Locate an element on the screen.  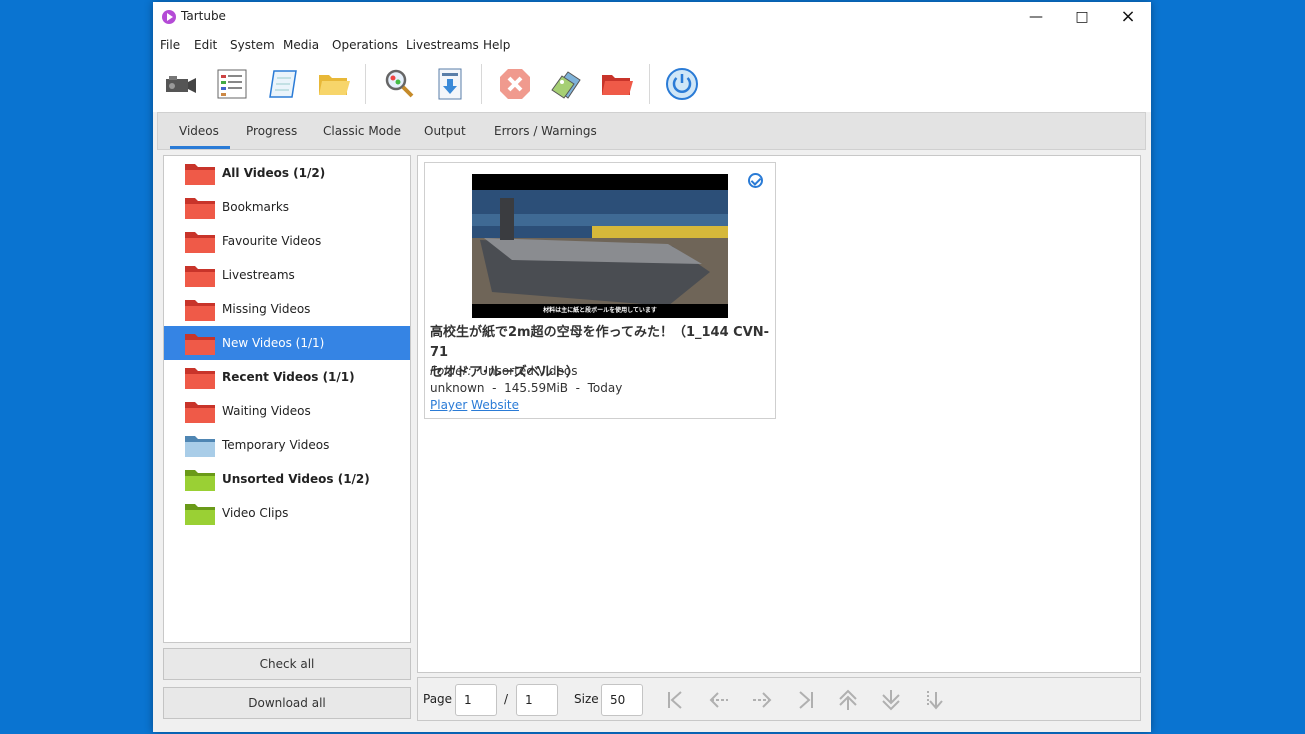
active-tab-indicator is located at coordinates (200, 147).